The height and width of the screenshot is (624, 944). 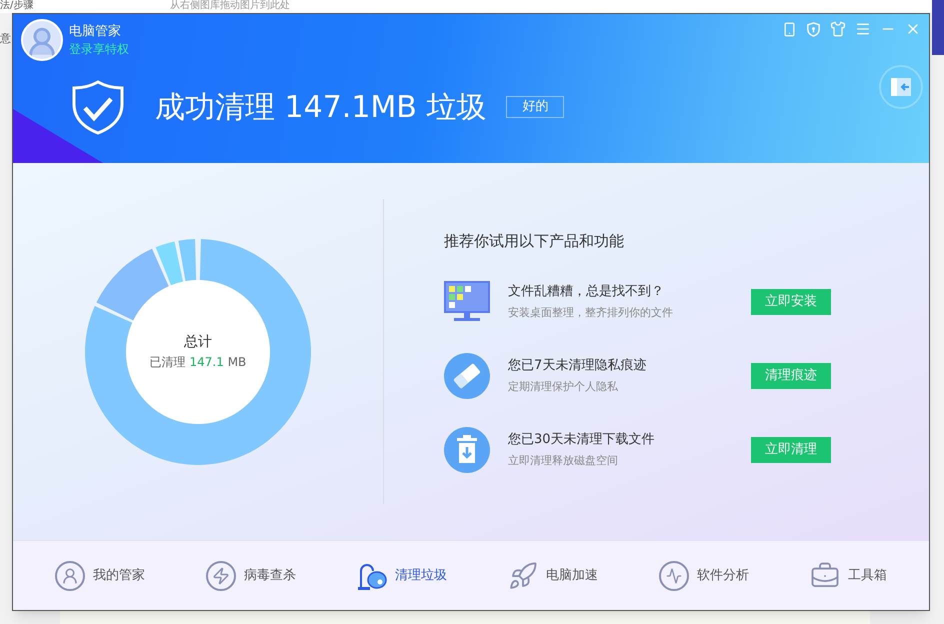 What do you see at coordinates (17, 6) in the screenshot?
I see `step-heading: 法/步骤` at bounding box center [17, 6].